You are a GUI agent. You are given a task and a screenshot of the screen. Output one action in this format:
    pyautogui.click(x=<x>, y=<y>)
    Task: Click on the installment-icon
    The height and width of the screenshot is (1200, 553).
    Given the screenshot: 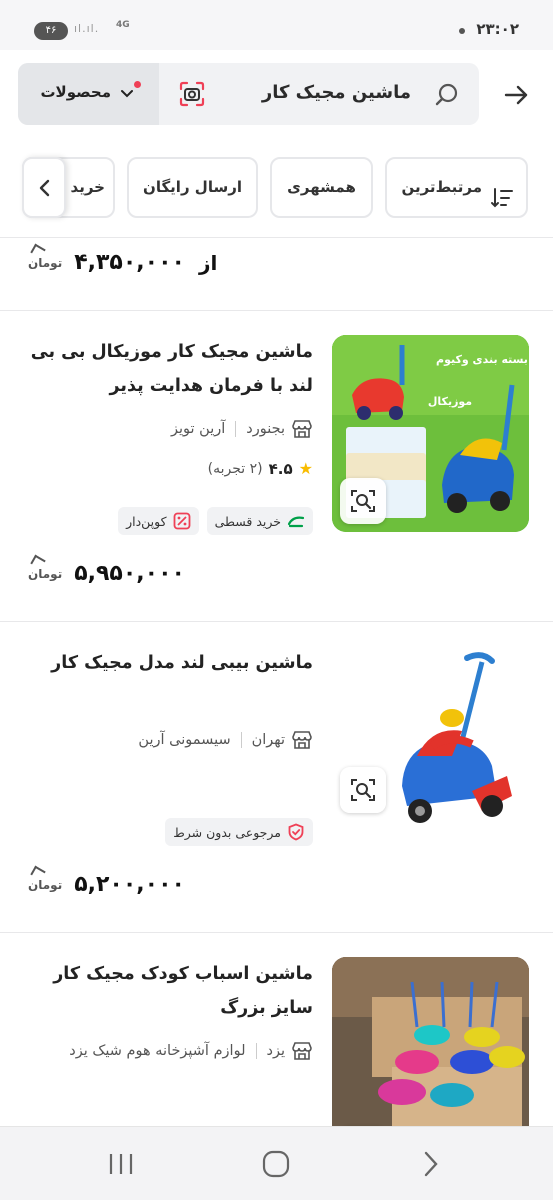 What is the action you would take?
    pyautogui.click(x=296, y=522)
    